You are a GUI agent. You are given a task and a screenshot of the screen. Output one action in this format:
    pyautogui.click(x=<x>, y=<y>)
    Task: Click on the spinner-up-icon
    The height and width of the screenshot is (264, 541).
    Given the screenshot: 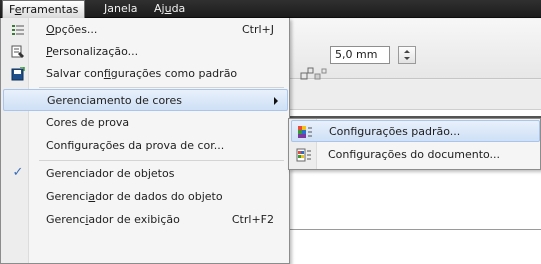 What is the action you would take?
    pyautogui.click(x=407, y=51)
    